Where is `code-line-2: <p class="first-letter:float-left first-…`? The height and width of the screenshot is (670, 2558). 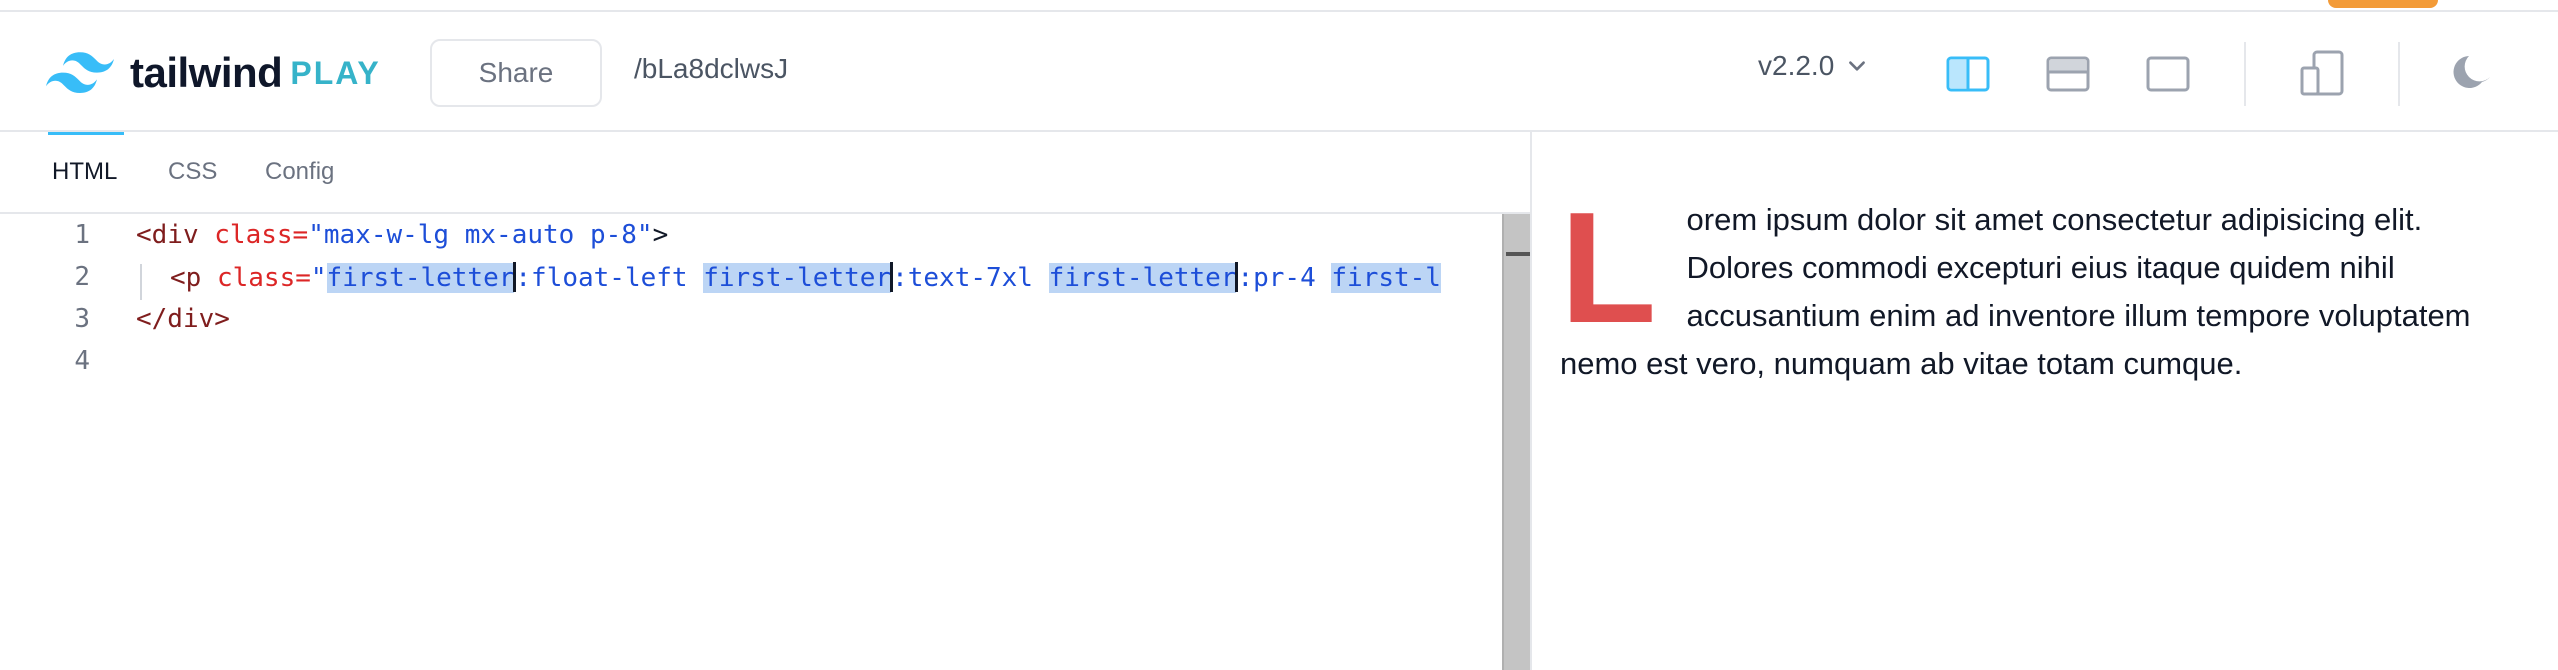 code-line-2: <p class="first-letter:float-left first-… is located at coordinates (805, 277).